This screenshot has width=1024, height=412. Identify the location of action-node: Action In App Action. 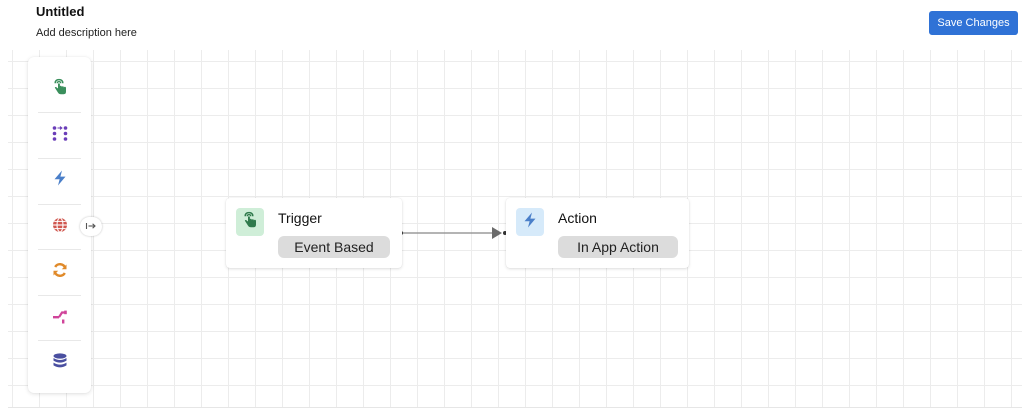
(597, 233).